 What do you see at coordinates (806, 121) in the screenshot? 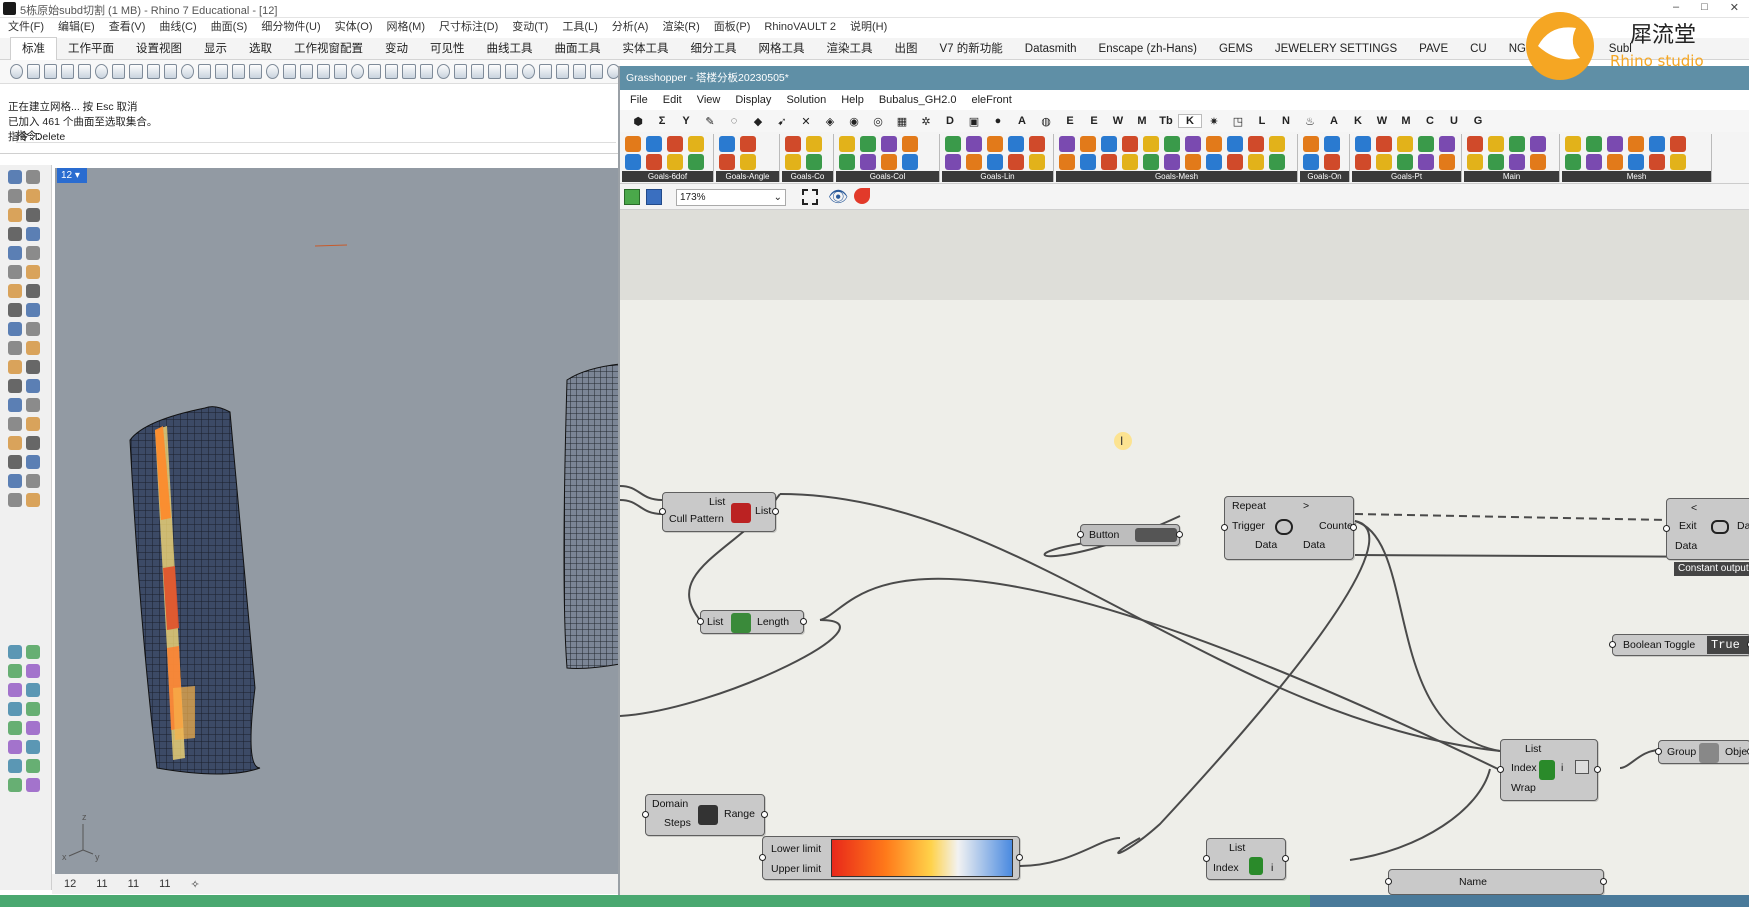
I see `gh-tab-7: ✕` at bounding box center [806, 121].